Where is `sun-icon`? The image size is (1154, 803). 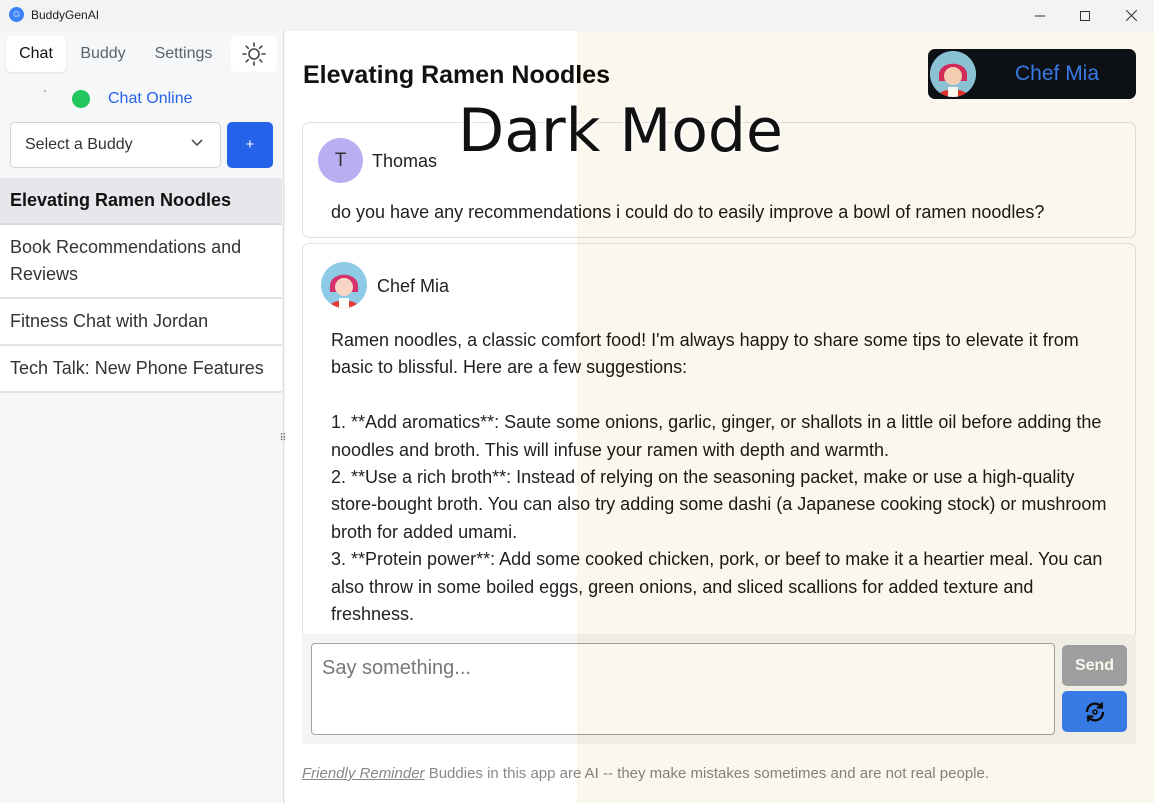
sun-icon is located at coordinates (254, 54).